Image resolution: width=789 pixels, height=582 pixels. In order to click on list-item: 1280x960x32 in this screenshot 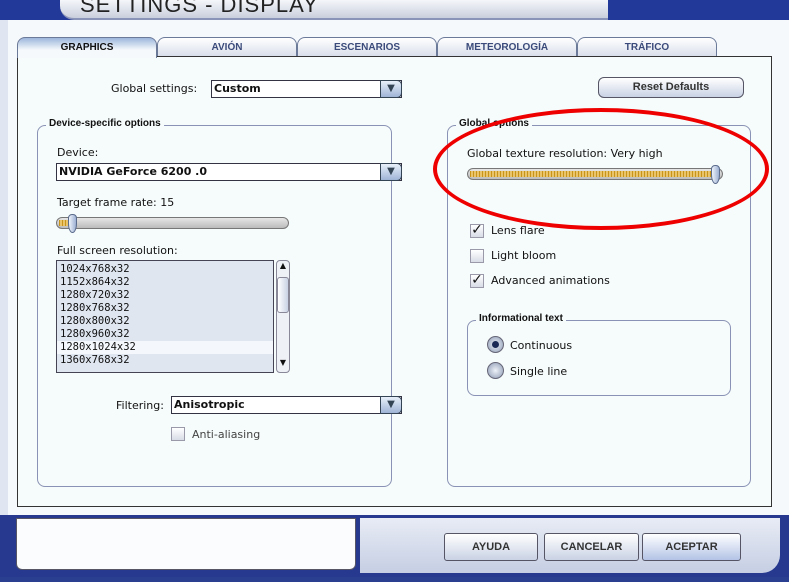, I will do `click(165, 334)`.